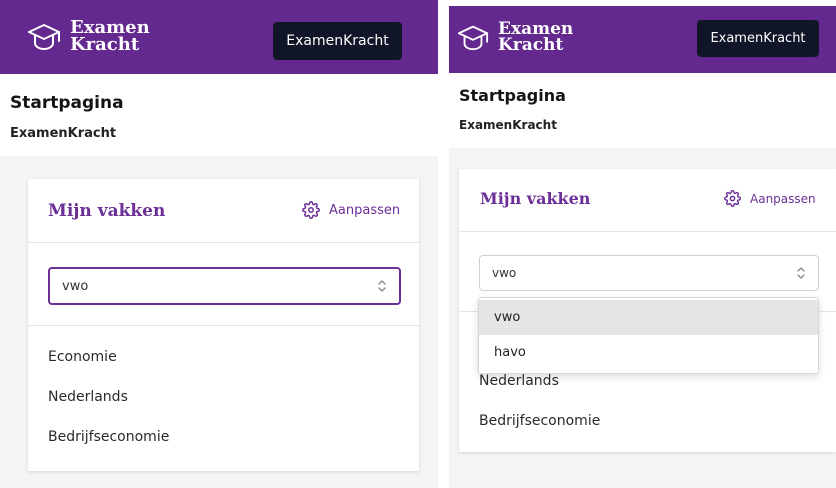 The width and height of the screenshot is (836, 488). Describe the element at coordinates (648, 317) in the screenshot. I see `dropdown-option-vwo: vwo` at that location.